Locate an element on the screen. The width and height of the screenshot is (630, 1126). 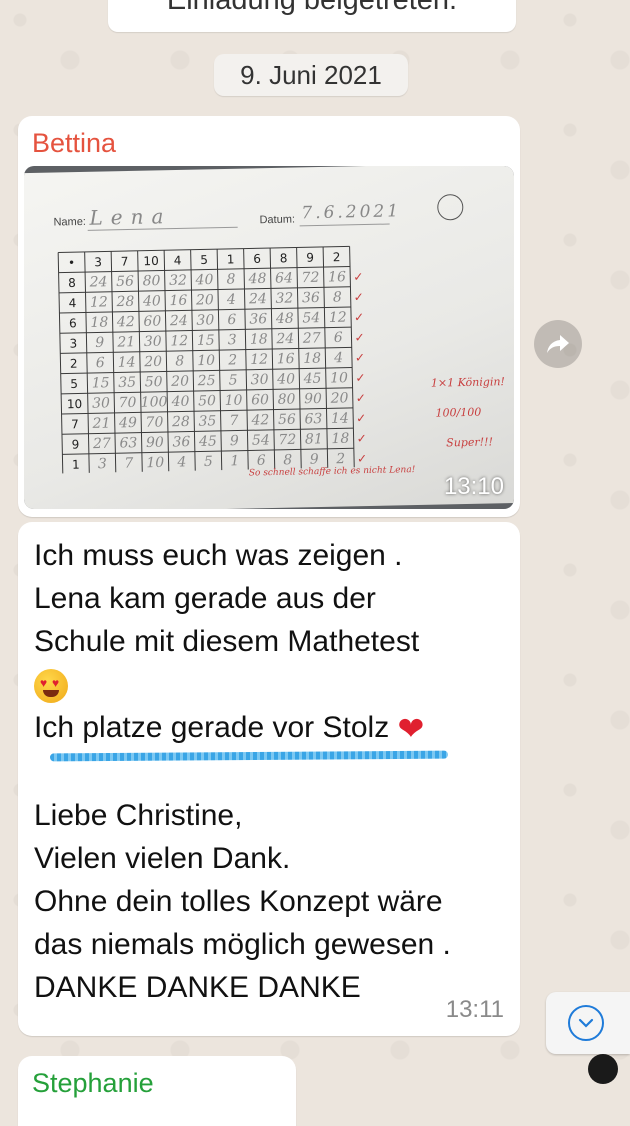
heart-eyes-emoji: ♥ ♥ is located at coordinates (51, 686).